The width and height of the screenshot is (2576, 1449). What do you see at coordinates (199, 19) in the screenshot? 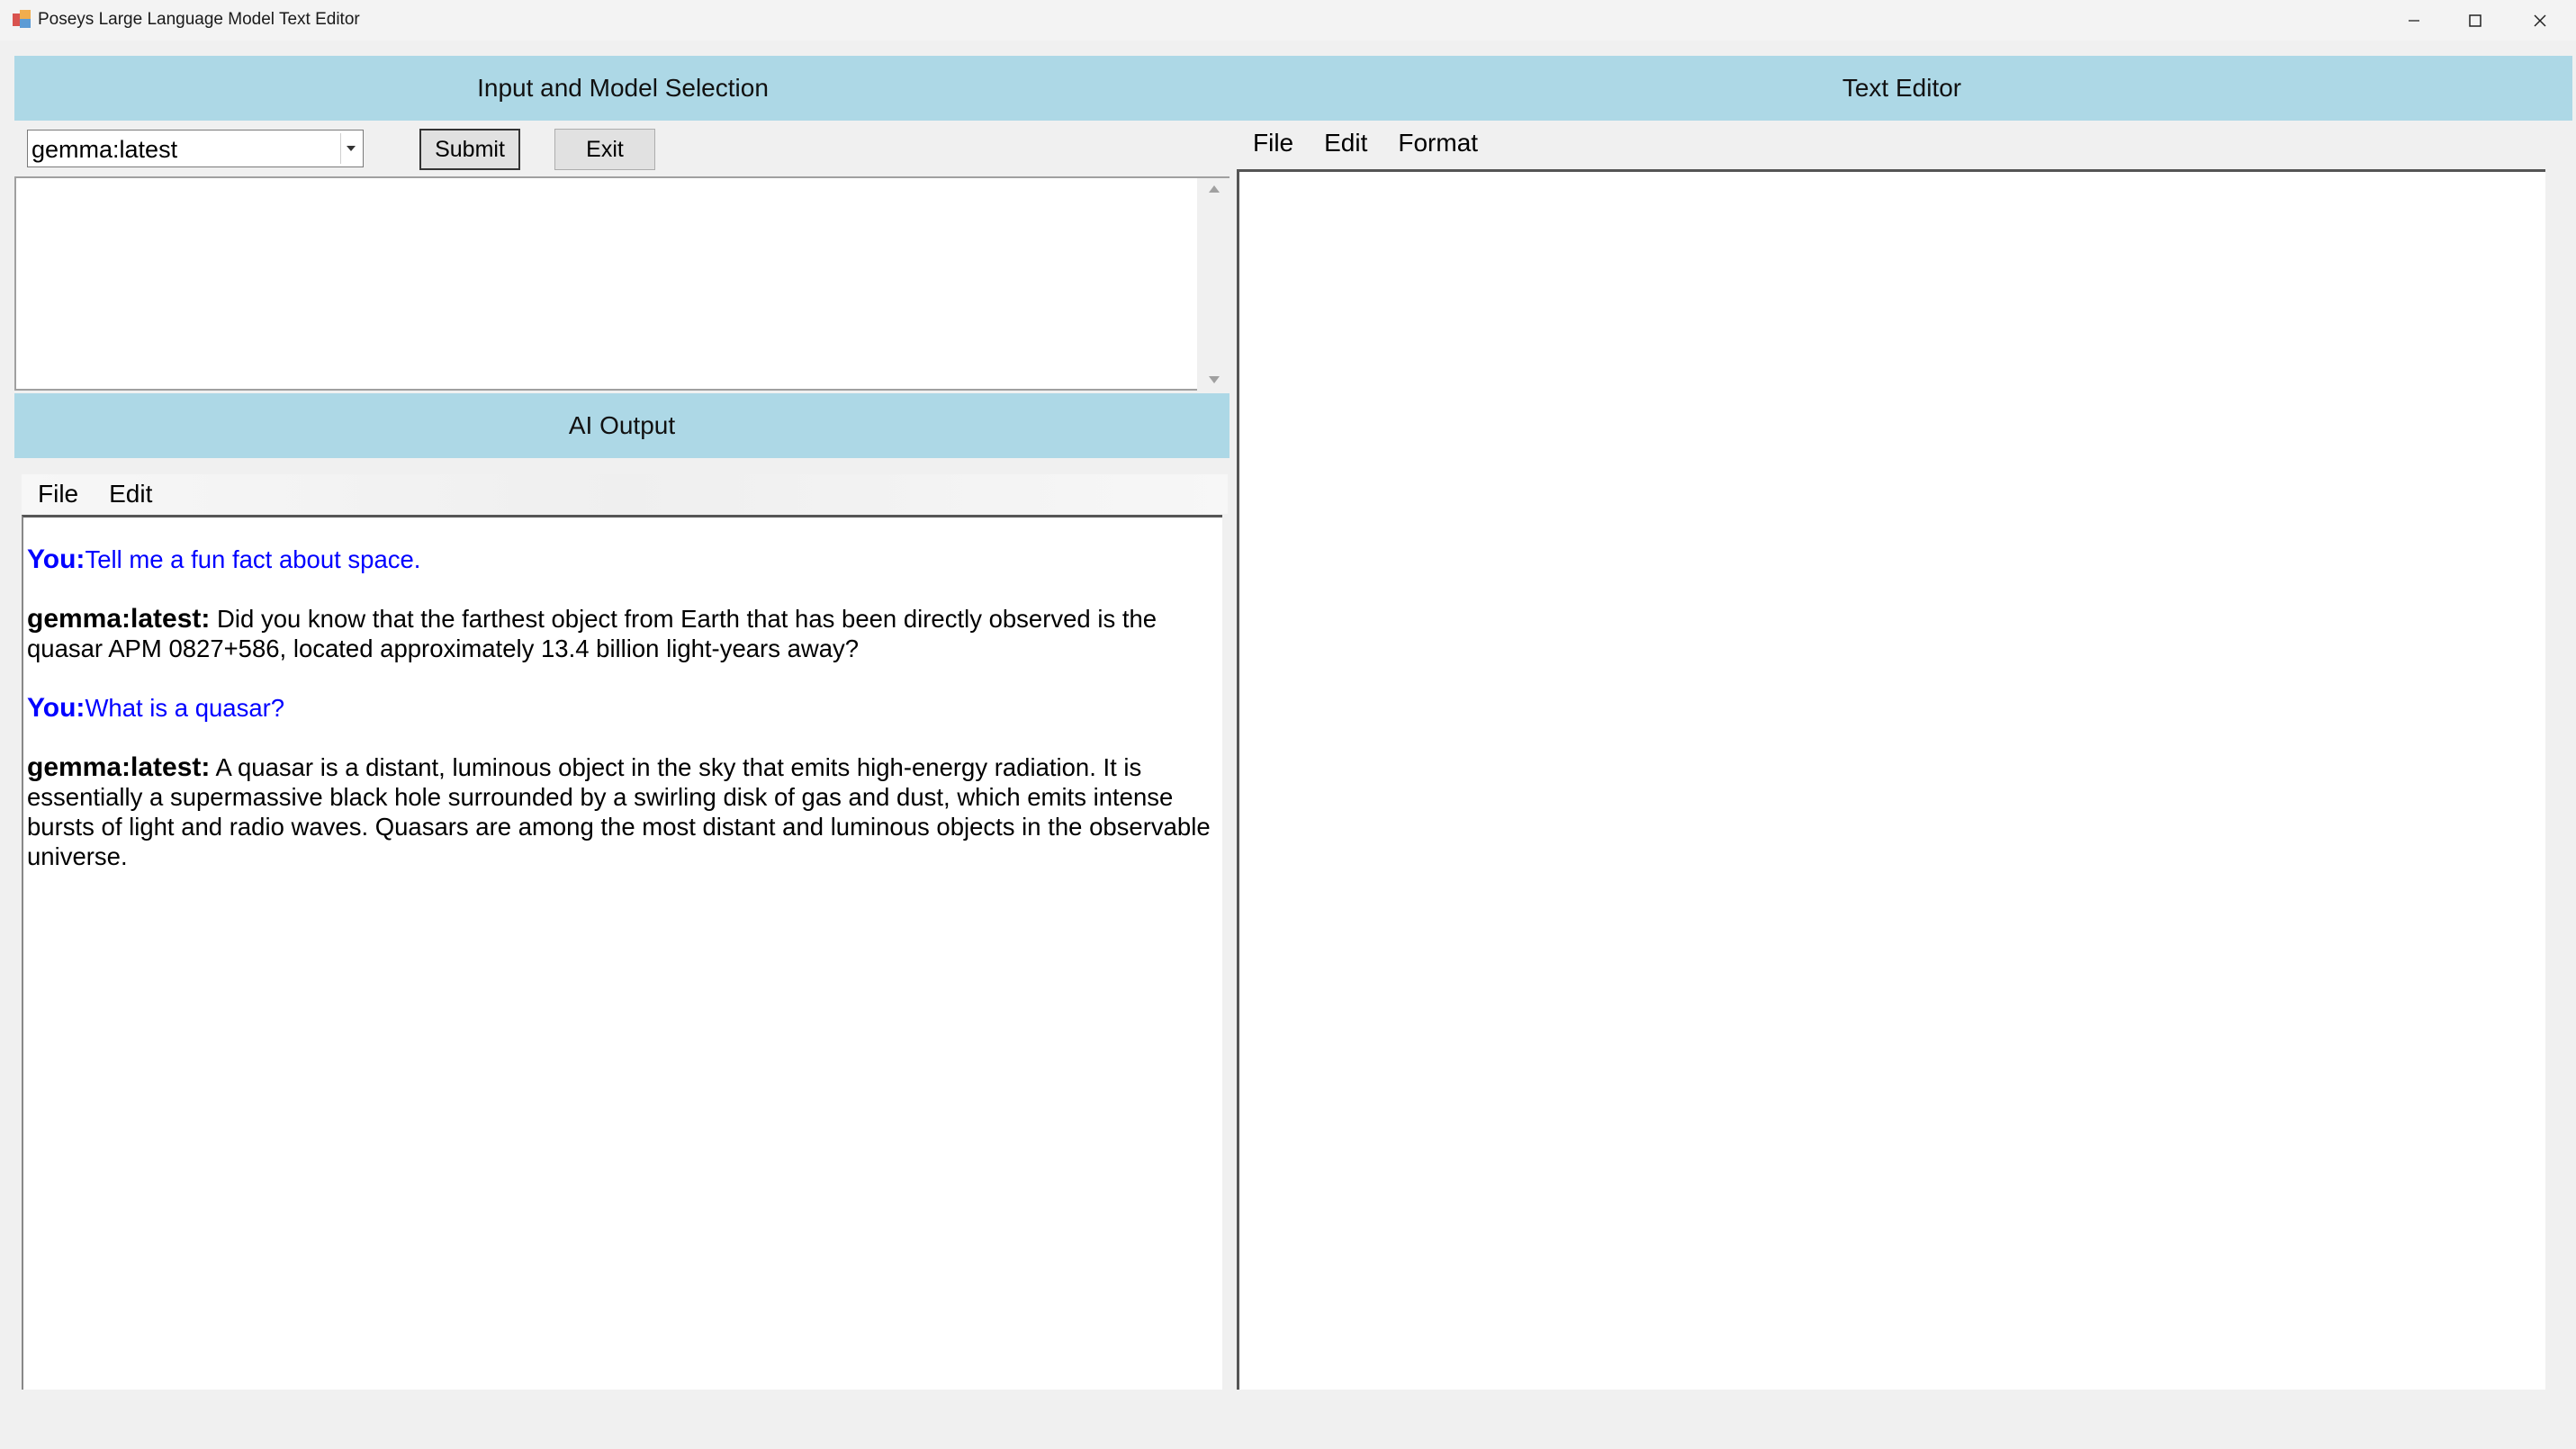
I see `window-title: Poseys Large Language Model Text Editor` at bounding box center [199, 19].